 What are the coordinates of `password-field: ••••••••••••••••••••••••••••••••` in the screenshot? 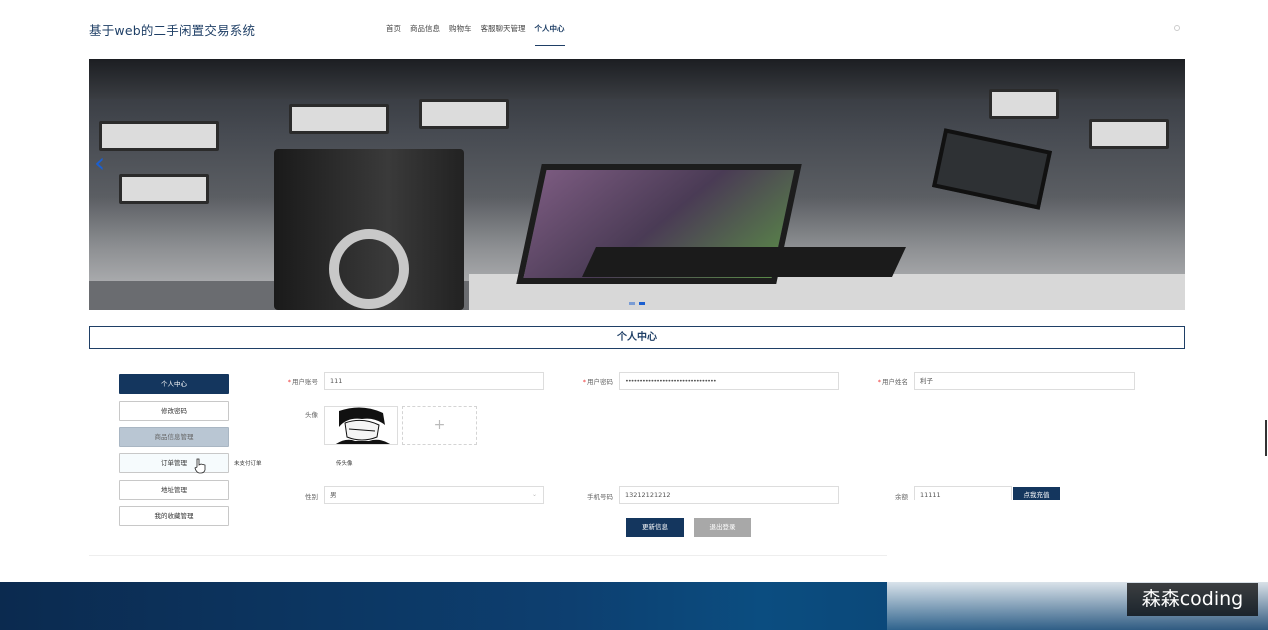 It's located at (729, 381).